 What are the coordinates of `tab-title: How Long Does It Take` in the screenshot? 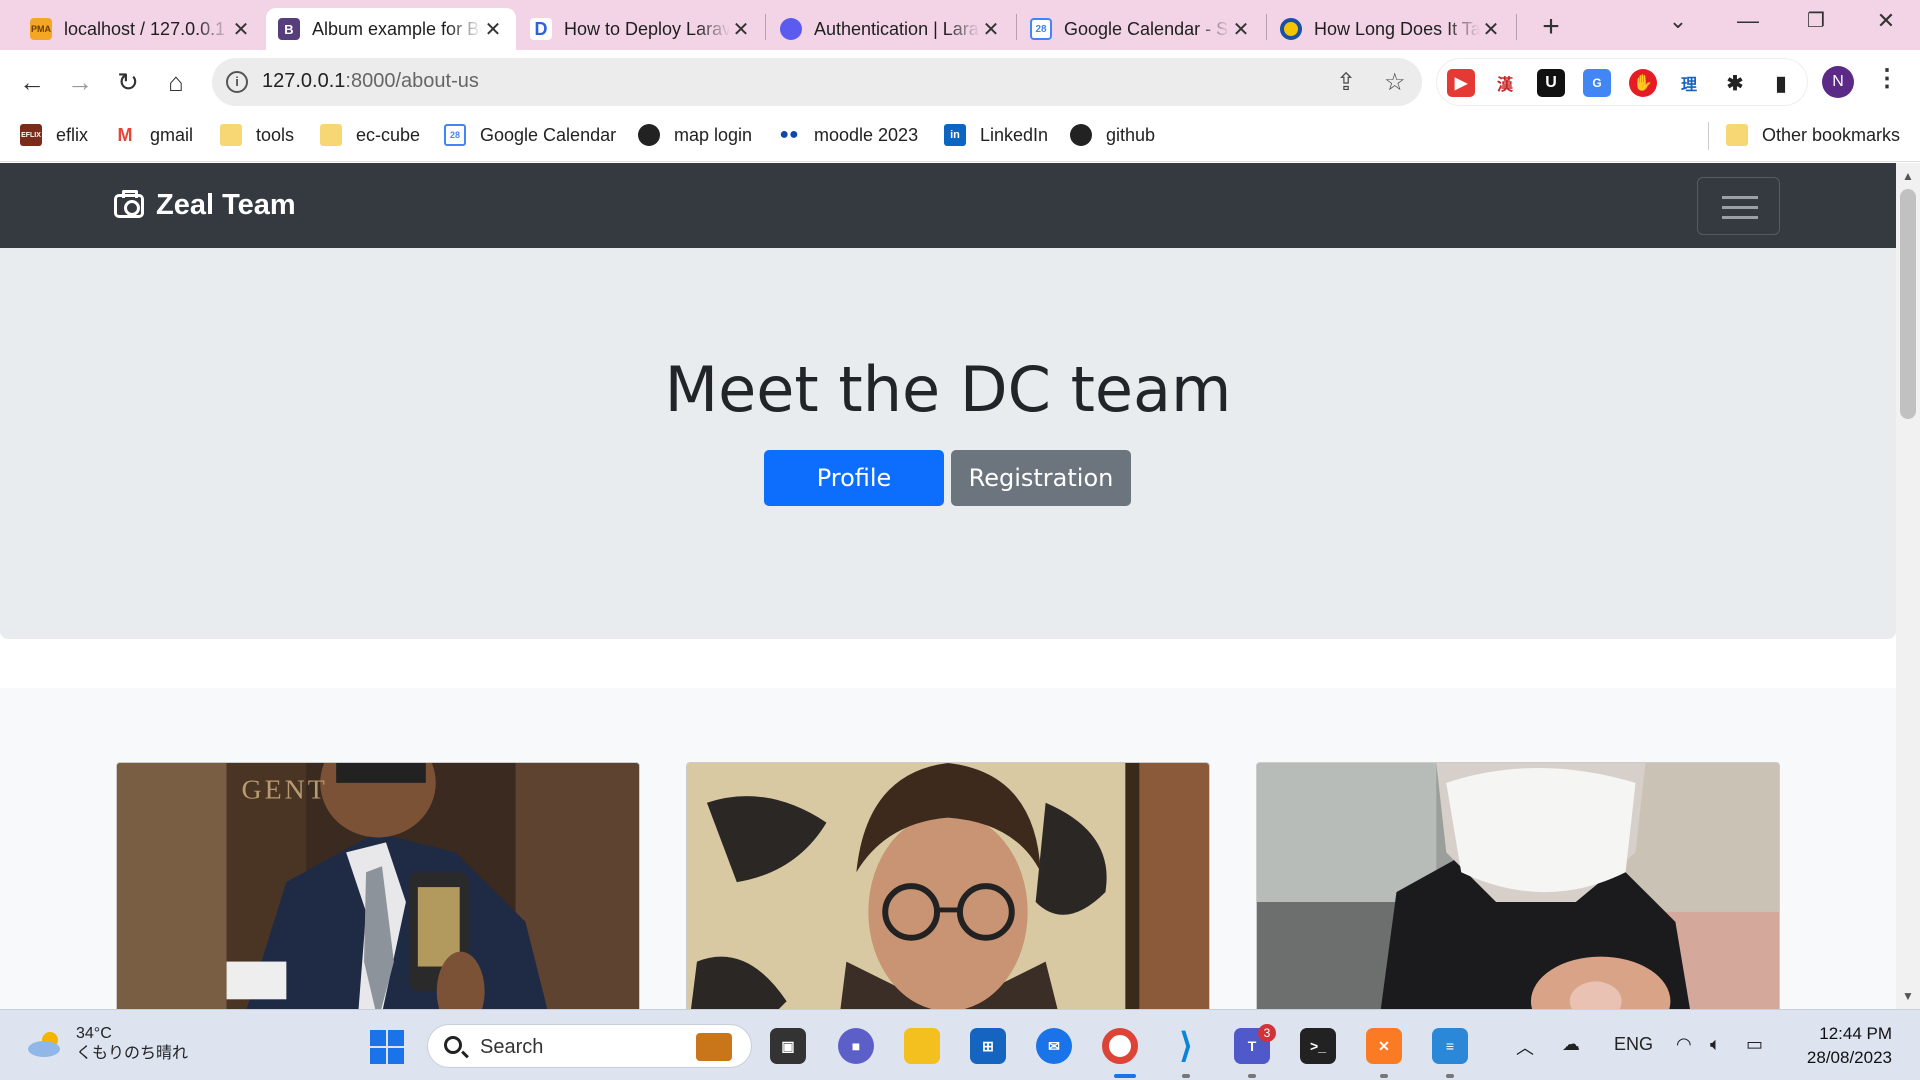 It's located at (1397, 28).